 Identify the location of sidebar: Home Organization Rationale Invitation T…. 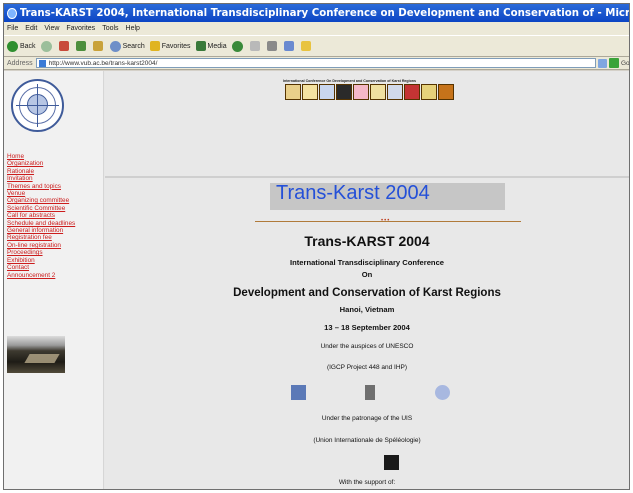
(54, 280).